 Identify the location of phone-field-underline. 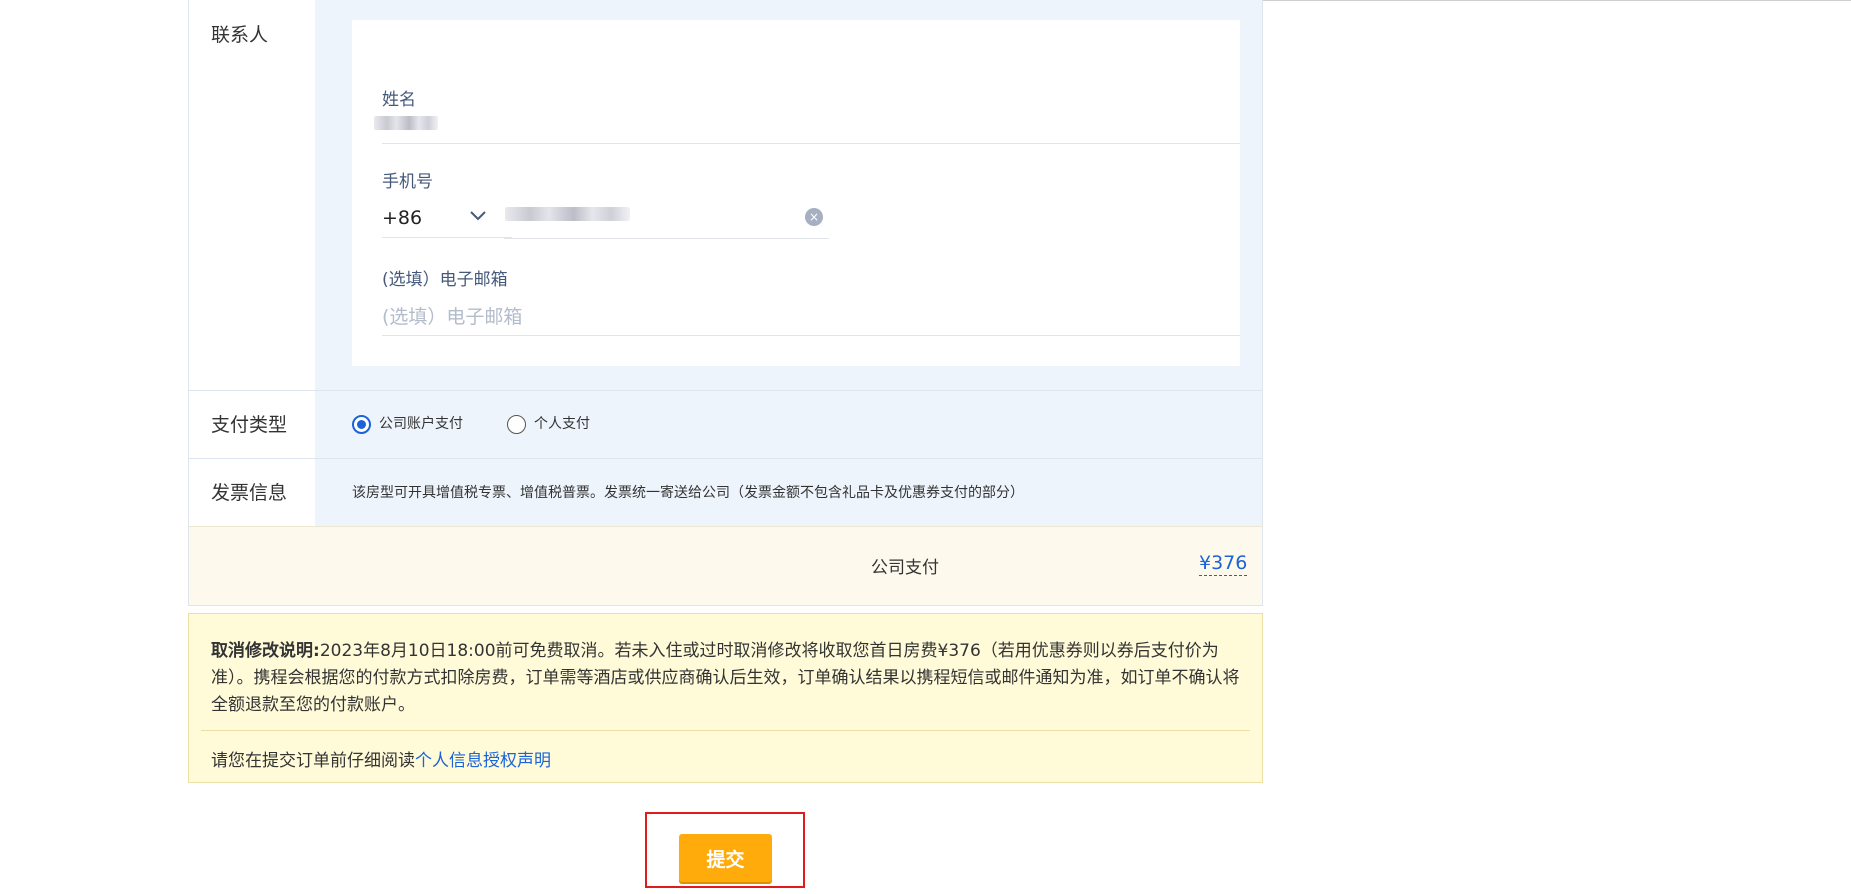
(666, 238).